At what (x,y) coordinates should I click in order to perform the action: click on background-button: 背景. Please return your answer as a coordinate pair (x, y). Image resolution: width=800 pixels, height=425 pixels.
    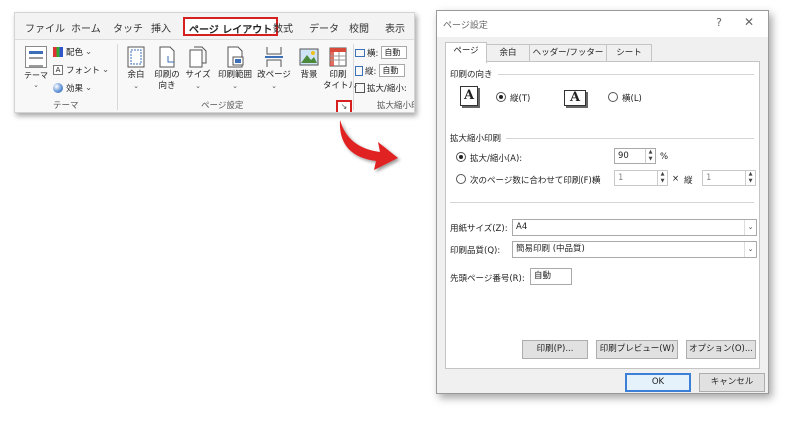
    Looking at the image, I should click on (309, 63).